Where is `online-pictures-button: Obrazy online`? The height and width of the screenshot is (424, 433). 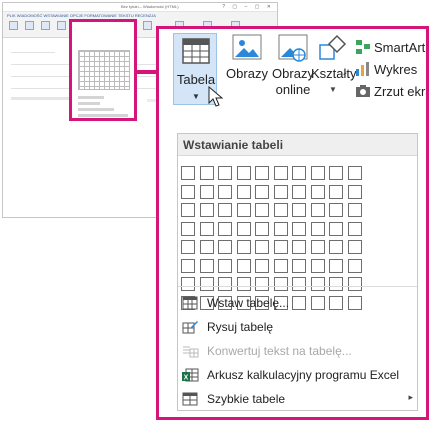
online-pictures-button: Obrazy online is located at coordinates (293, 65).